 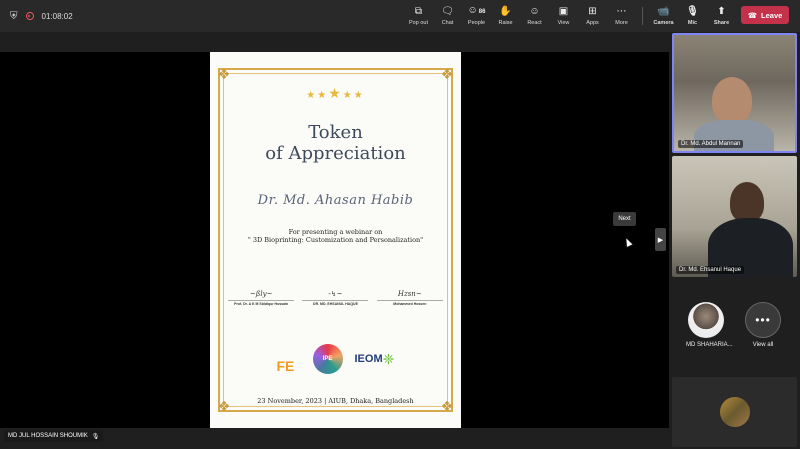 I want to click on view-icon: ▣, so click(x=563, y=11).